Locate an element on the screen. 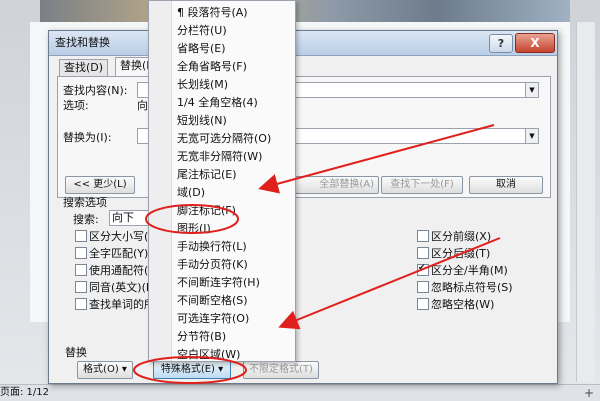 This screenshot has width=600, height=401. menu-icon-gutter is located at coordinates (160, 181).